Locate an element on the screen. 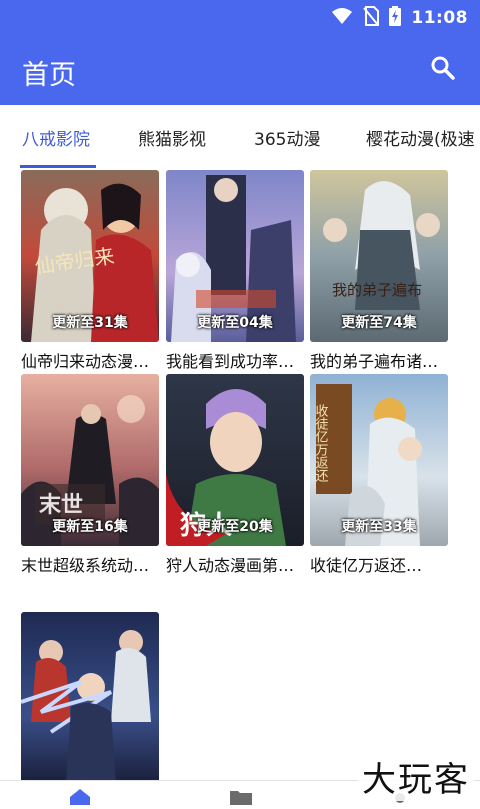 The width and height of the screenshot is (480, 809). episode-badge: 更新至20集 is located at coordinates (235, 527).